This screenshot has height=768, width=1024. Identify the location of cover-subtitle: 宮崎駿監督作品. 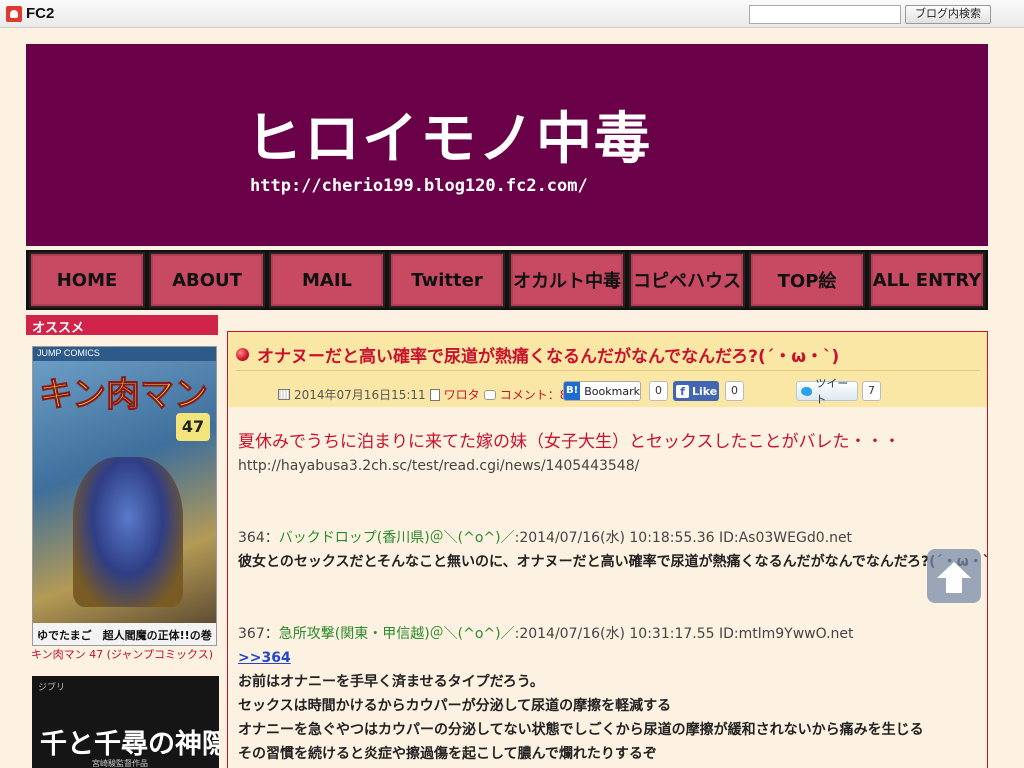
(120, 763).